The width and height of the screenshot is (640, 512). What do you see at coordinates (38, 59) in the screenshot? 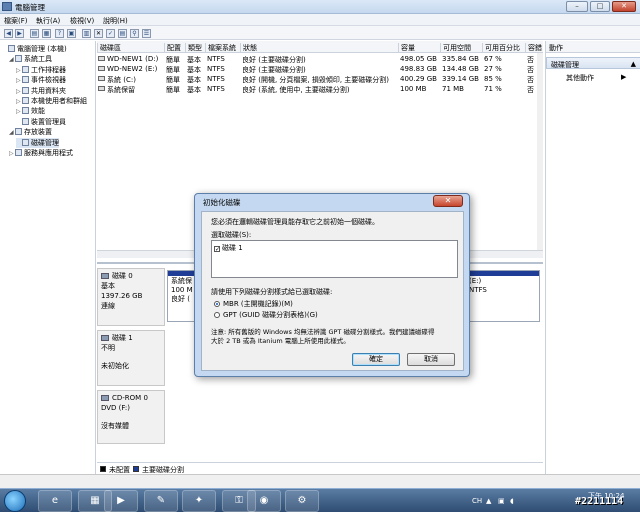
I see `tree-item-label: 系統工具` at bounding box center [38, 59].